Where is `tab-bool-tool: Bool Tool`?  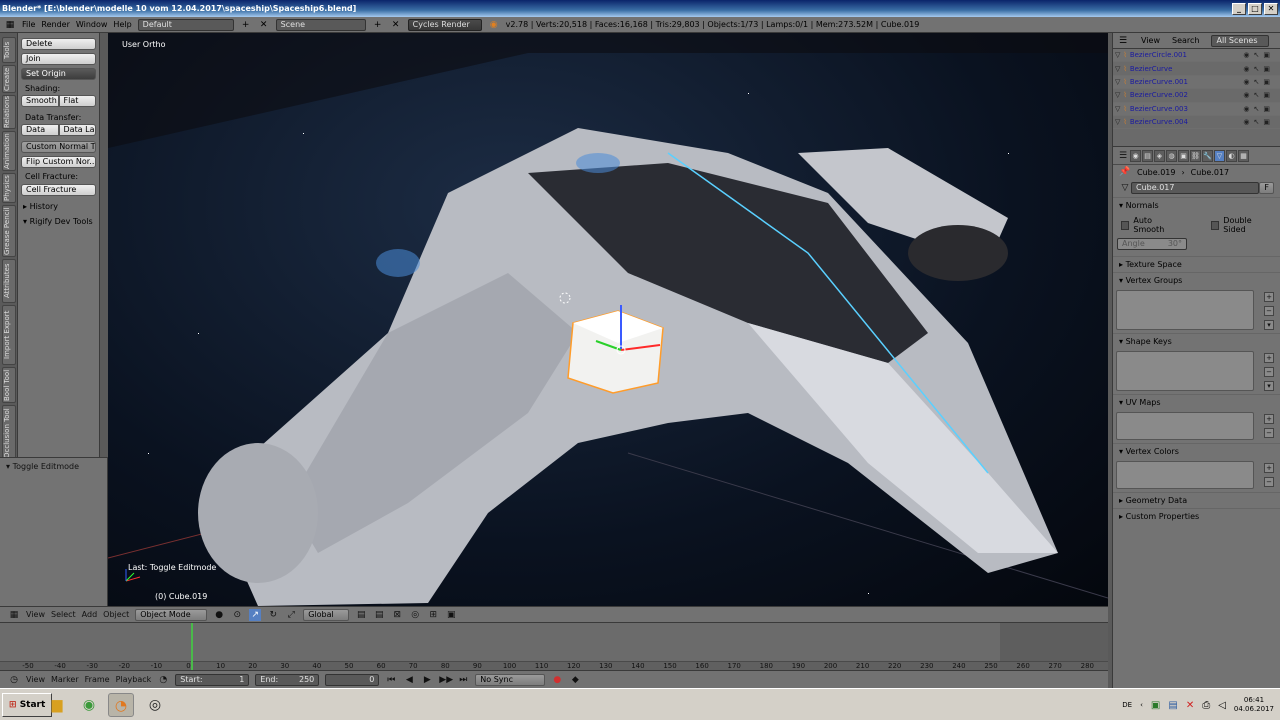 tab-bool-tool: Bool Tool is located at coordinates (9, 385).